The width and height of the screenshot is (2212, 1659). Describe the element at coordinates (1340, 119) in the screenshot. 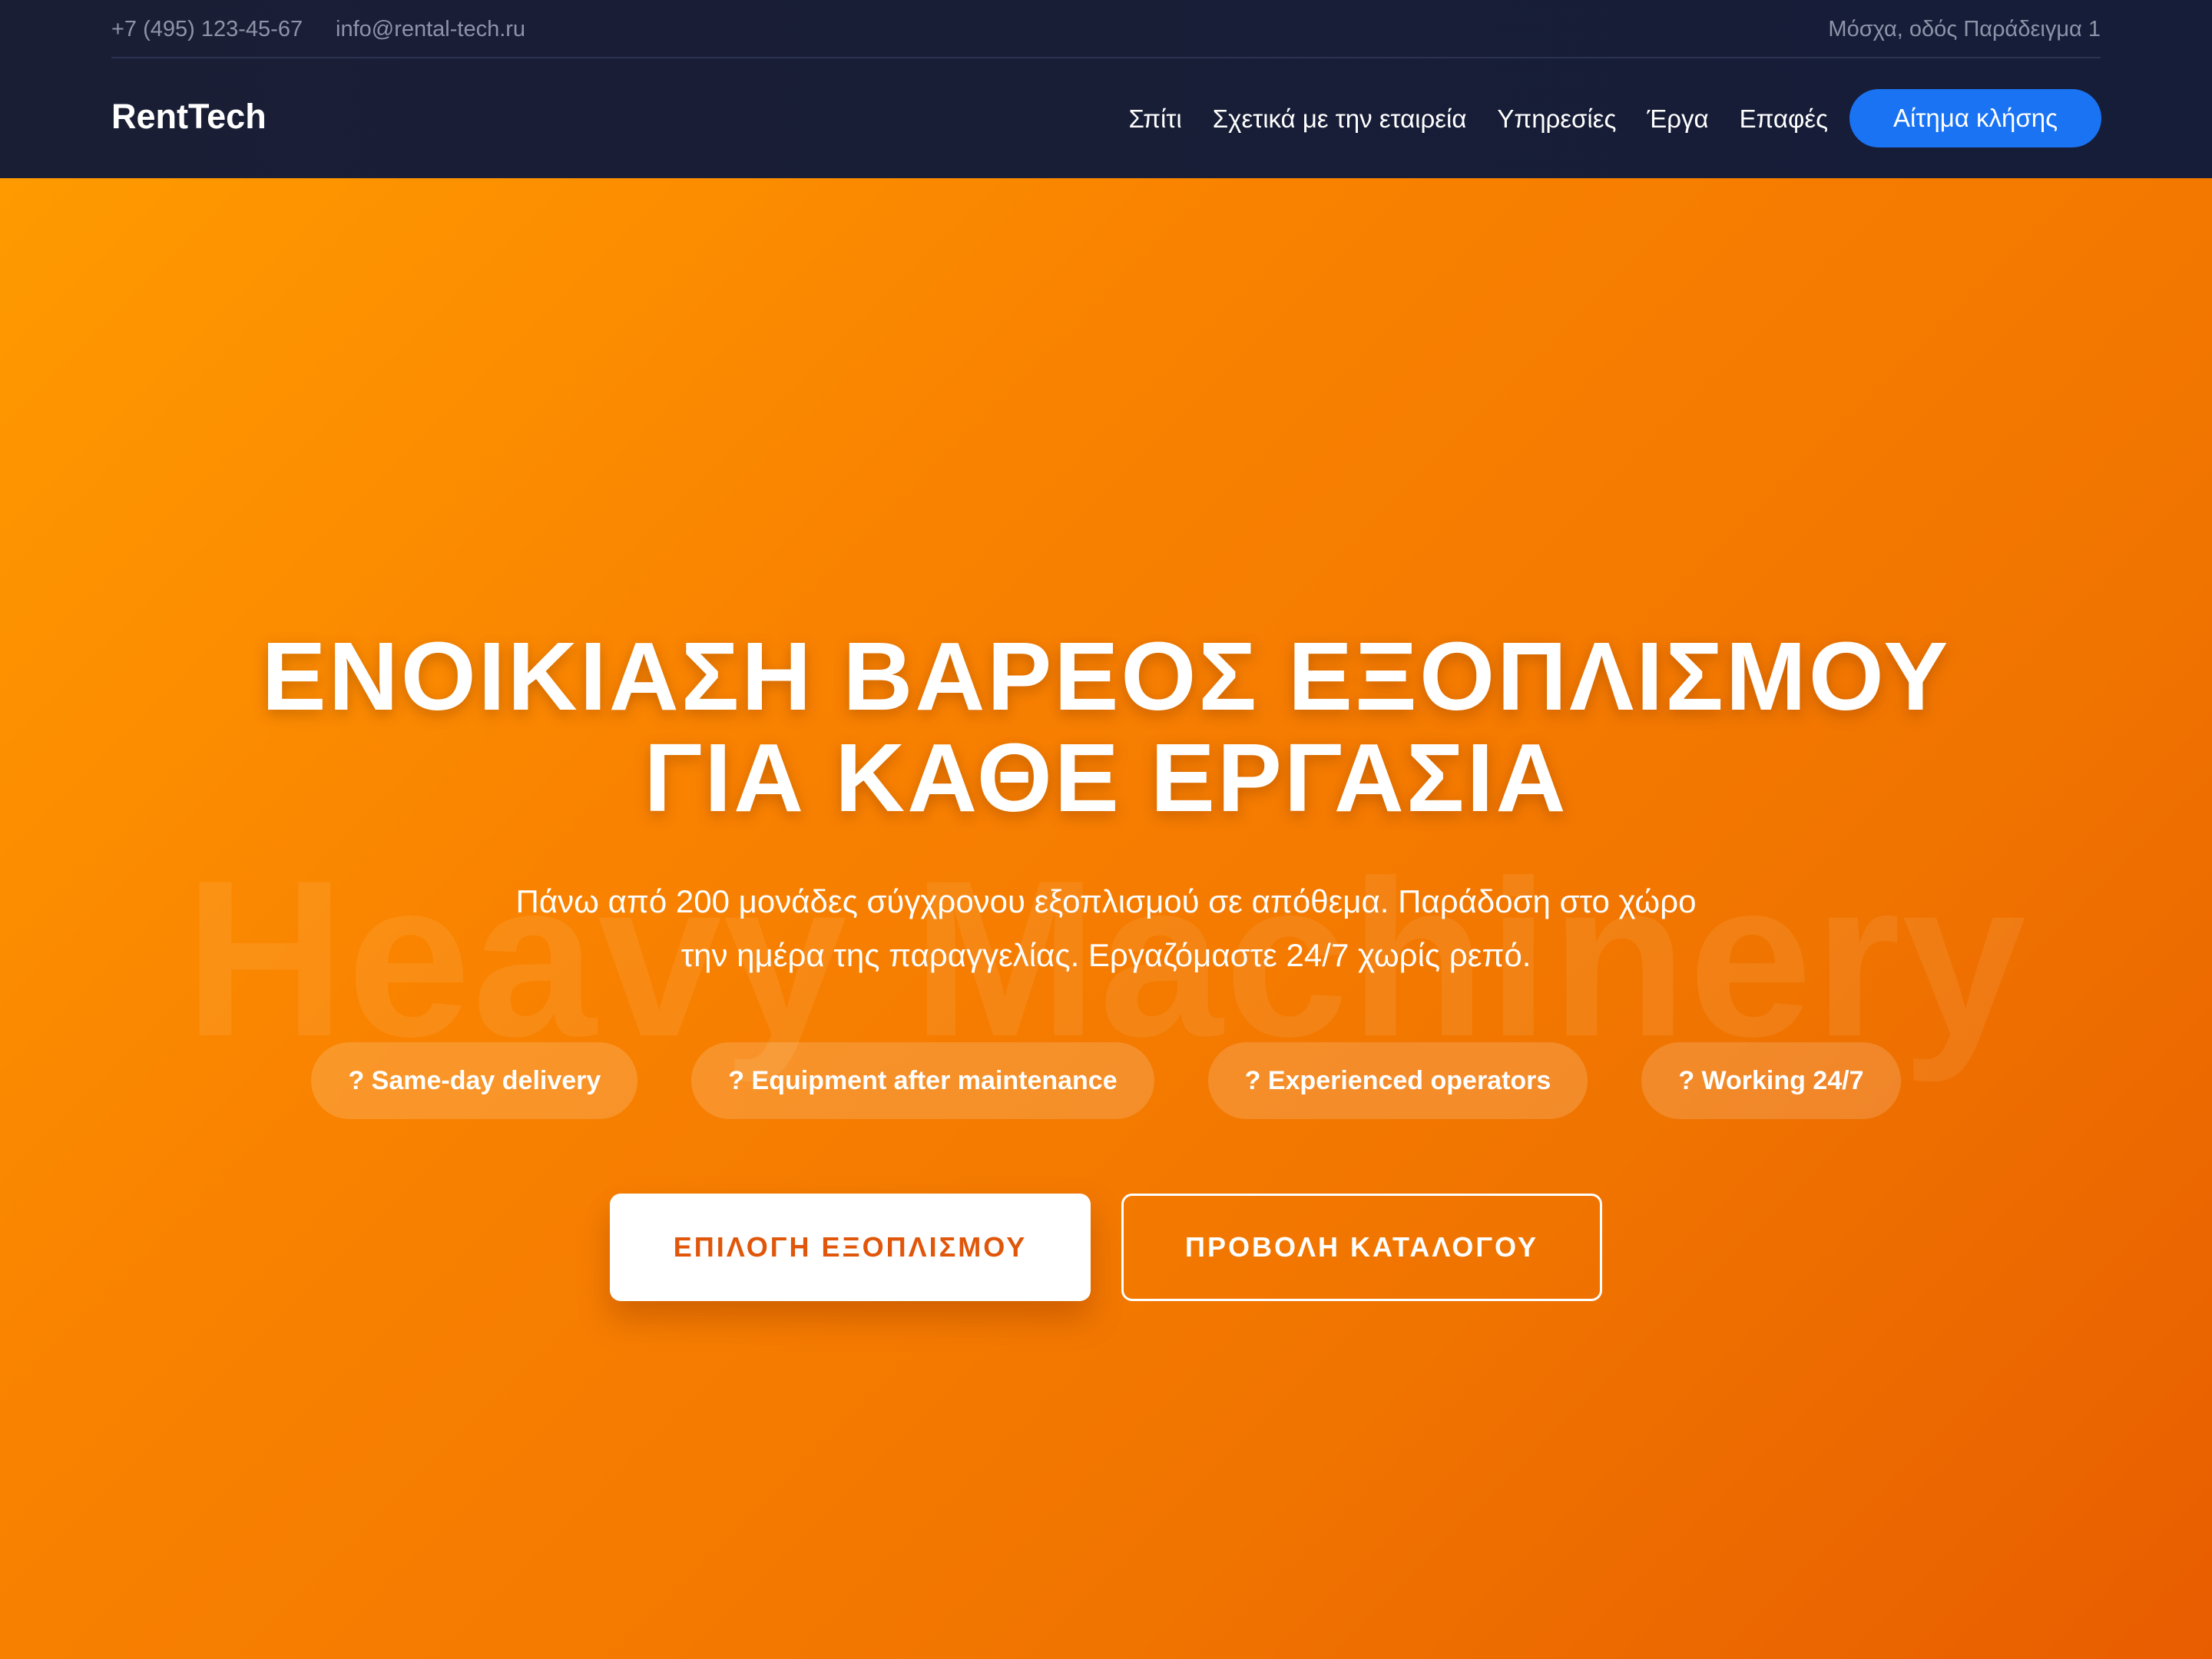

I see `nav-item-about: Σχετικά με την εταιρεία` at that location.